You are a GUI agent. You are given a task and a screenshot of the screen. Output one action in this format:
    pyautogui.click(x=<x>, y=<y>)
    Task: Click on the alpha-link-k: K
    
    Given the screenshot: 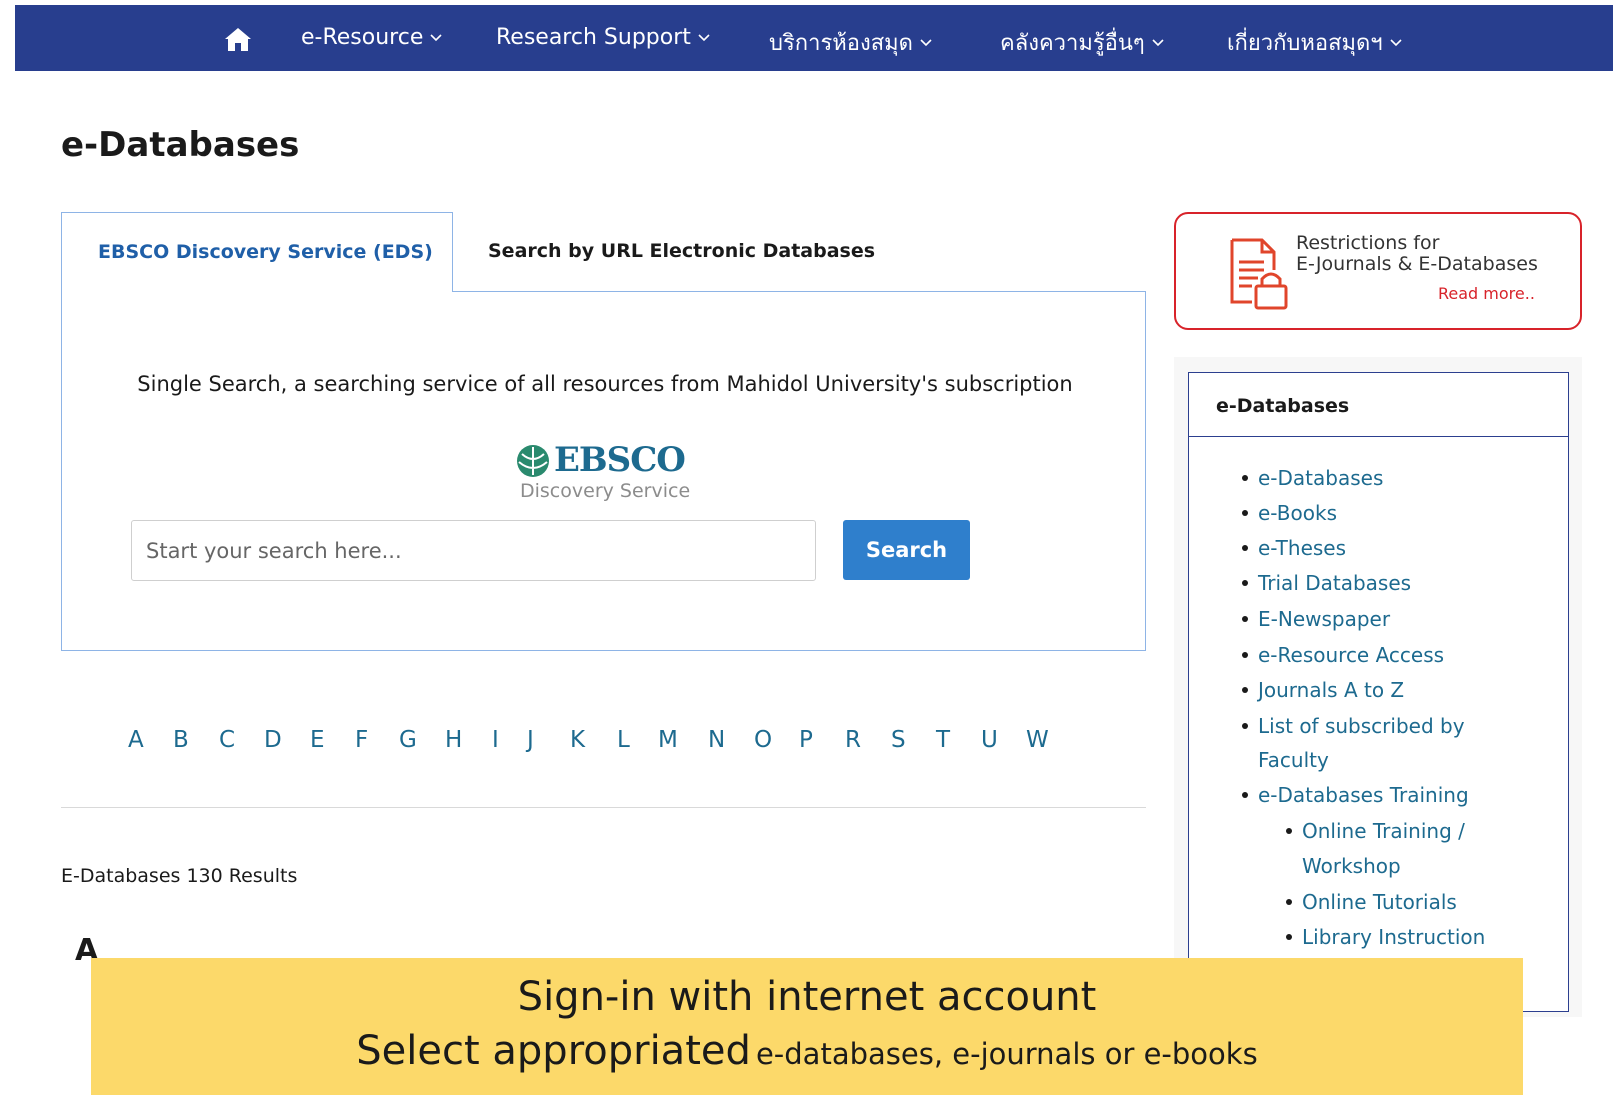 What is the action you would take?
    pyautogui.click(x=577, y=740)
    